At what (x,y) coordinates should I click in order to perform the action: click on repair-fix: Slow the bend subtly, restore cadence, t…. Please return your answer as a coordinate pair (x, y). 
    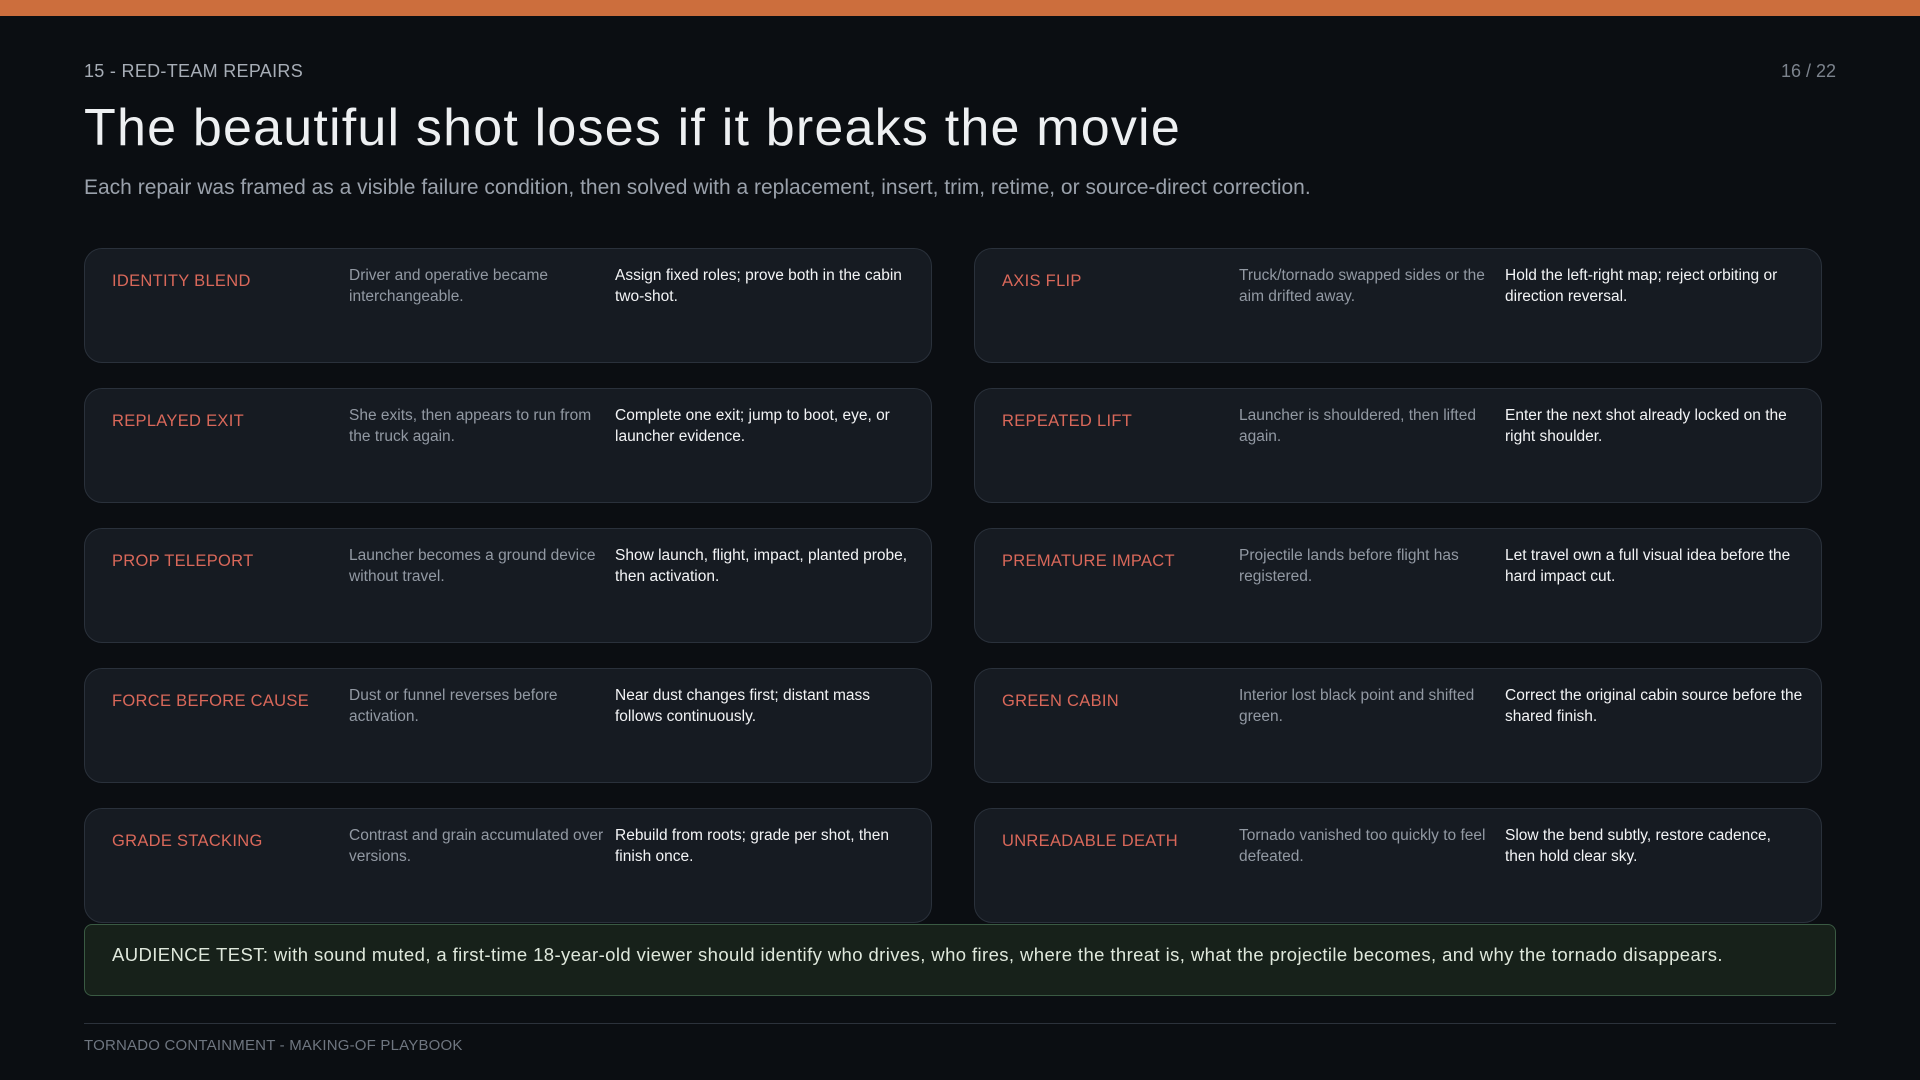
    Looking at the image, I should click on (1638, 846).